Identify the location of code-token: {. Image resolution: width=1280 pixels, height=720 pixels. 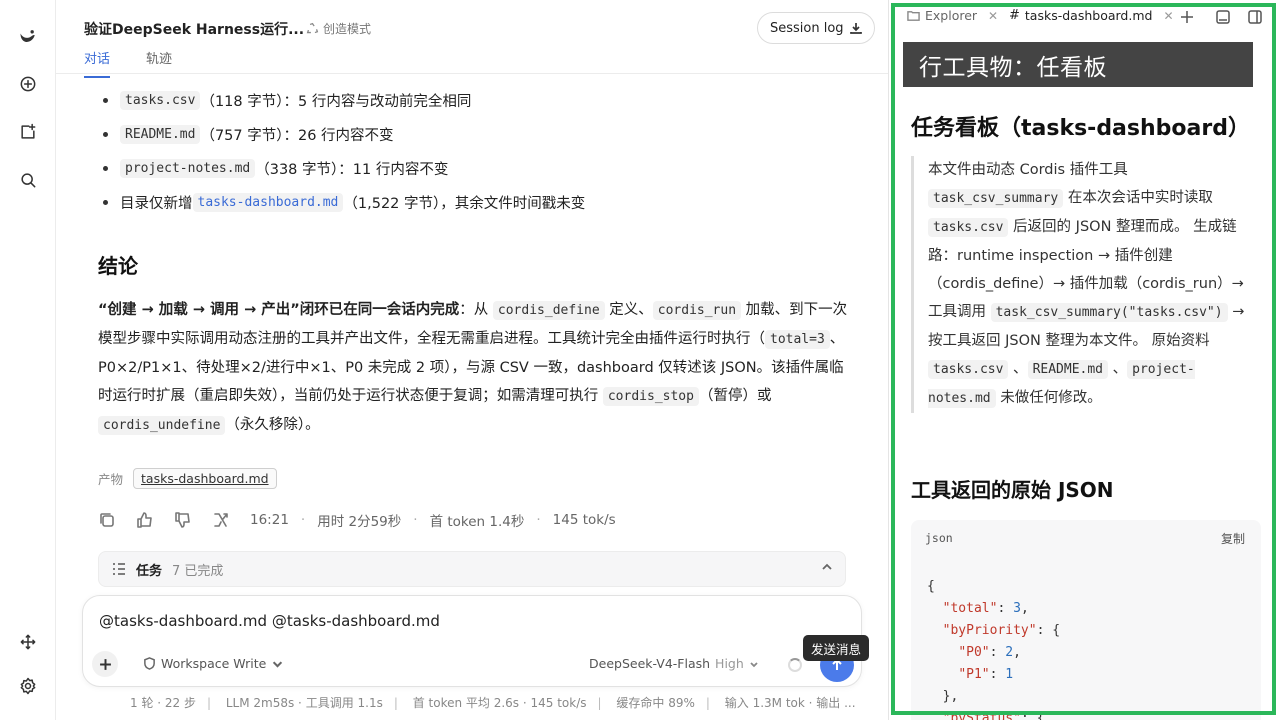
(931, 586).